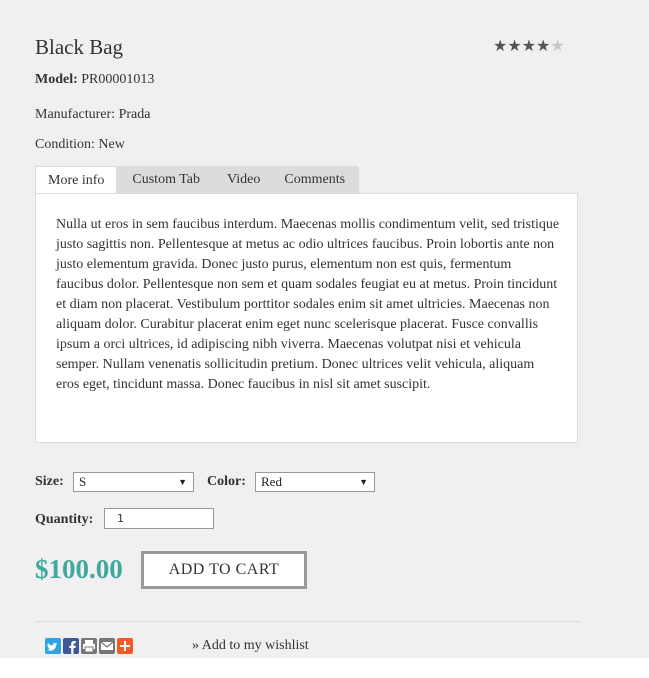 The height and width of the screenshot is (678, 649). I want to click on print-icon, so click(89, 646).